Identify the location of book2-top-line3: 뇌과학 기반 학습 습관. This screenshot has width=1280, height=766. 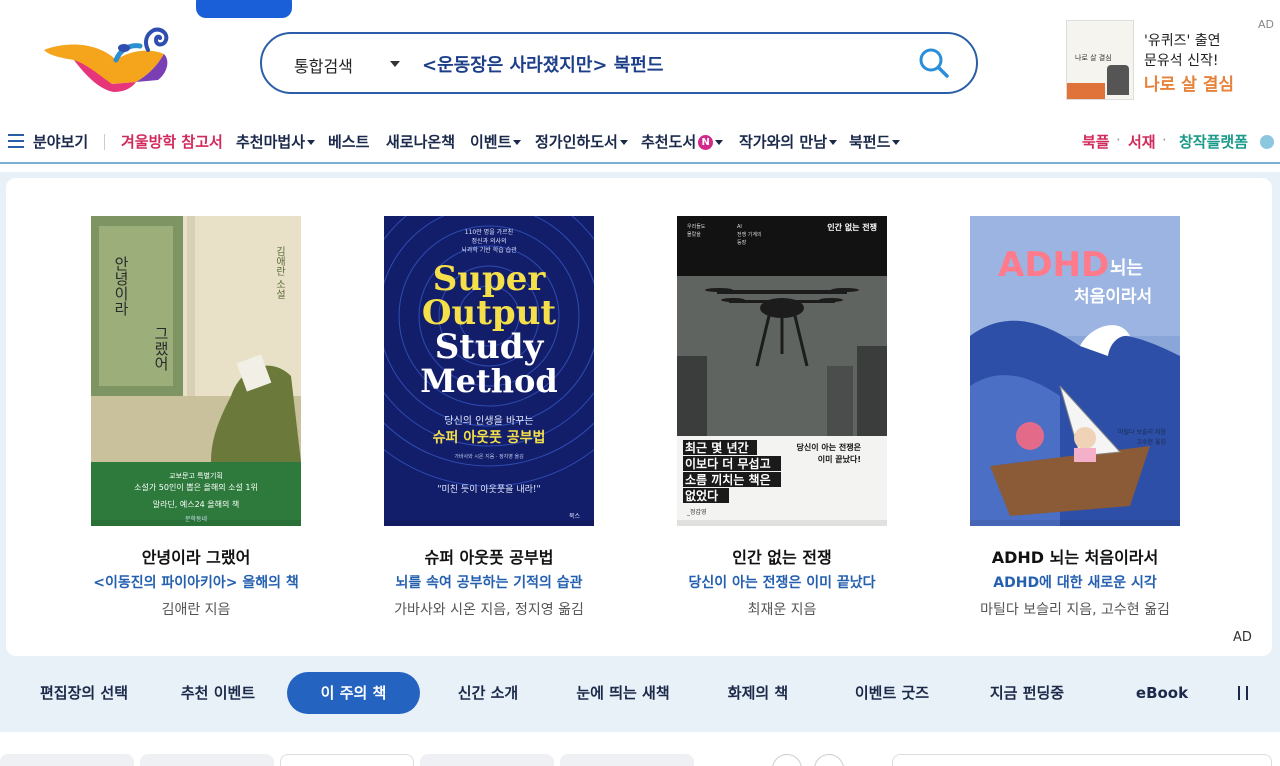
(489, 250).